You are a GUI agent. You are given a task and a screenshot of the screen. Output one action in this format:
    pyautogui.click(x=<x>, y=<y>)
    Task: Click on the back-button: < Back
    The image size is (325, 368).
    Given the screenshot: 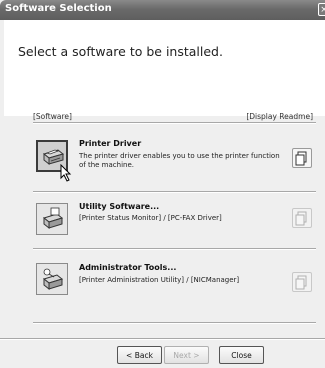 What is the action you would take?
    pyautogui.click(x=139, y=355)
    